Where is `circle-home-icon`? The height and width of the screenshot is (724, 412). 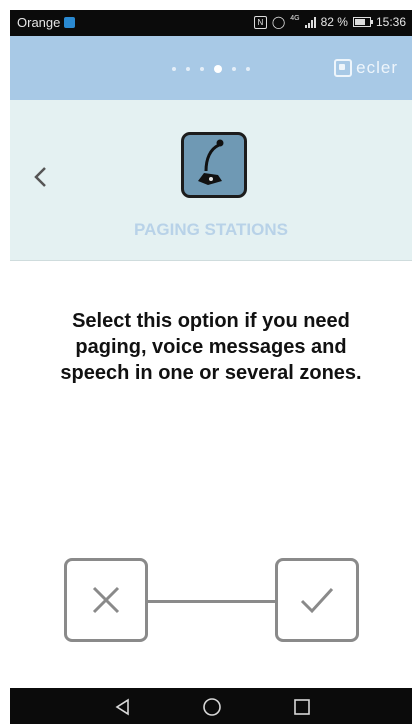 circle-home-icon is located at coordinates (212, 707).